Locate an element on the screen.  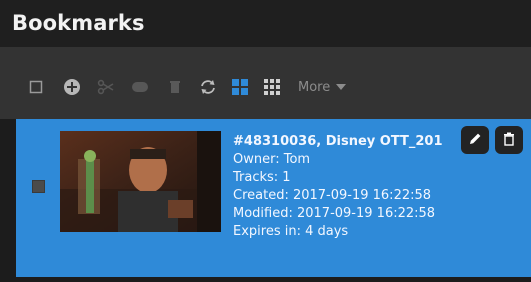
list-view-icon is located at coordinates (272, 87).